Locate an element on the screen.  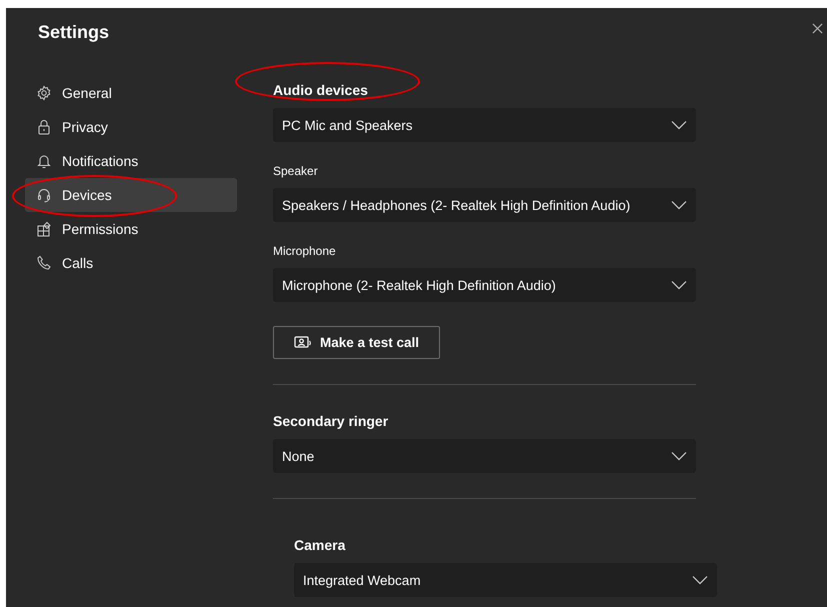
headset-icon is located at coordinates (44, 195).